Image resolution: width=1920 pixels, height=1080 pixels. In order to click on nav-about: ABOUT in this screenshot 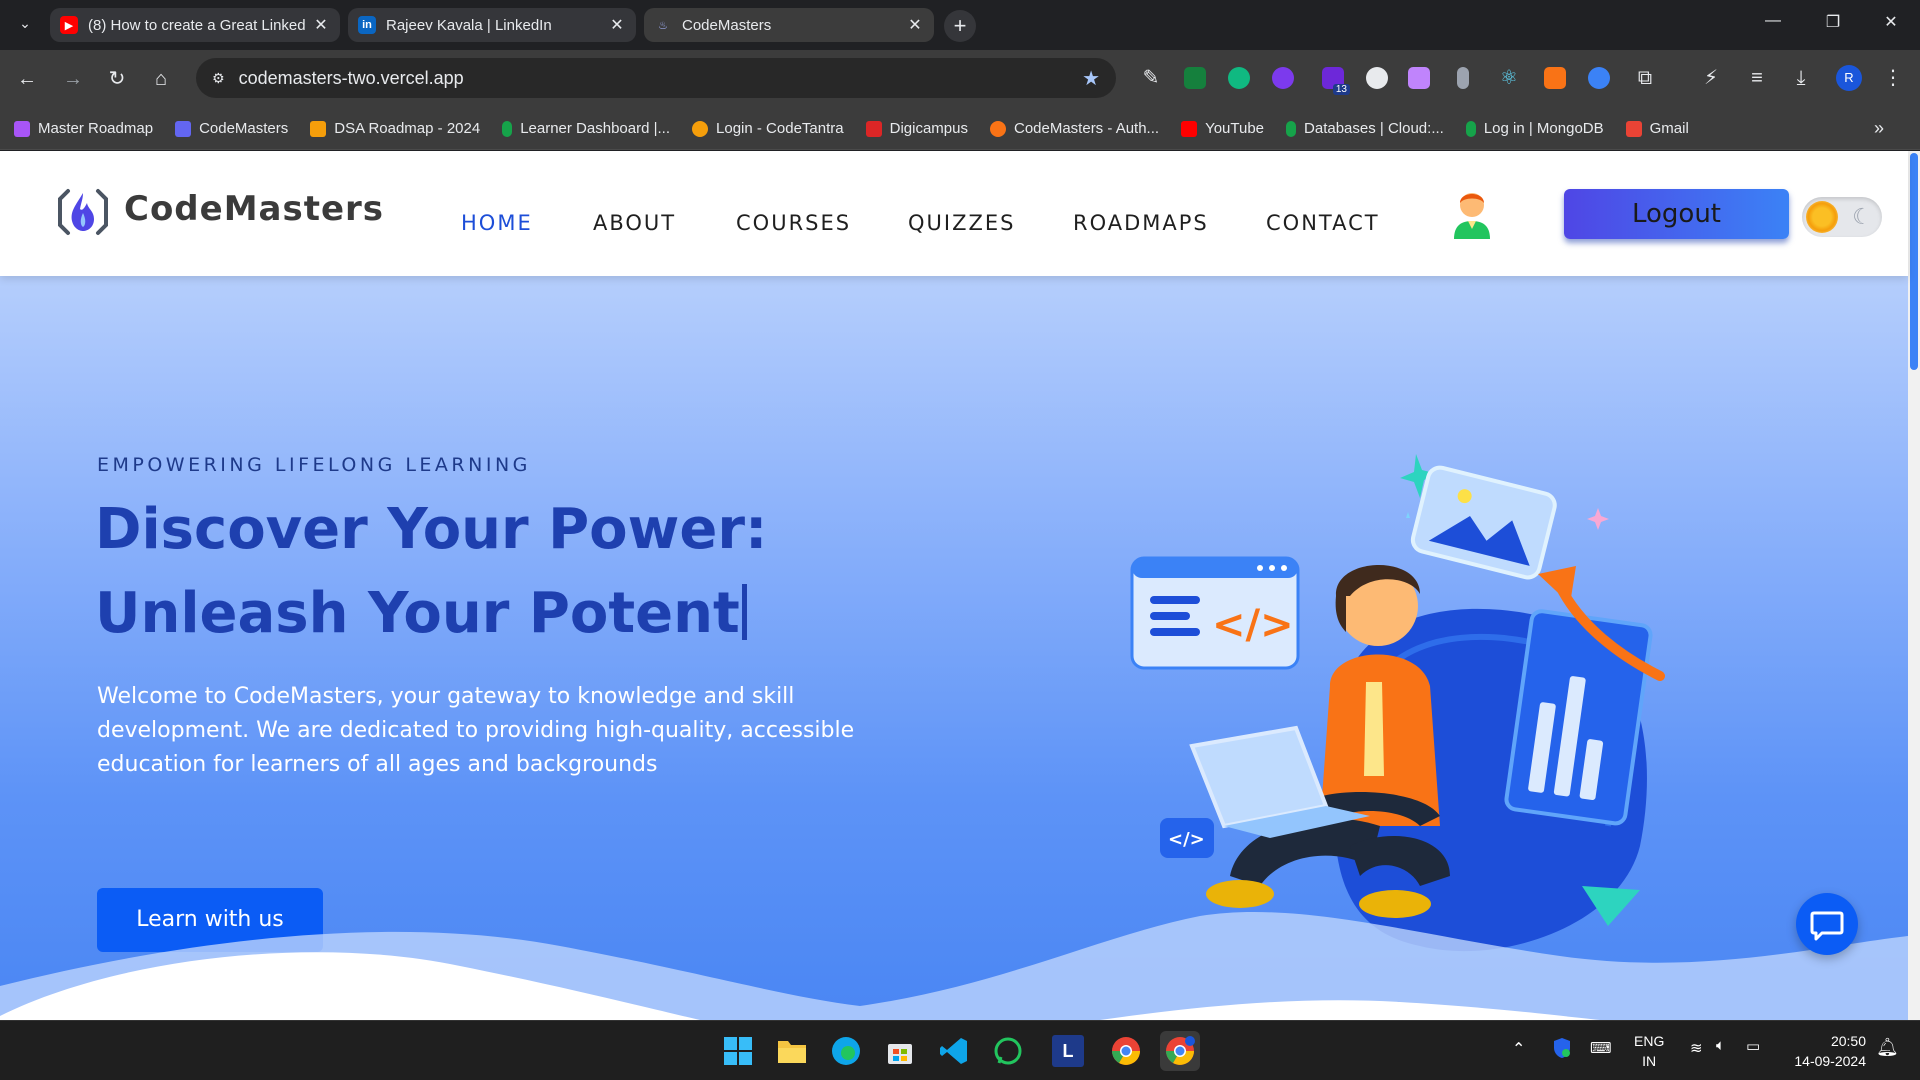, I will do `click(634, 223)`.